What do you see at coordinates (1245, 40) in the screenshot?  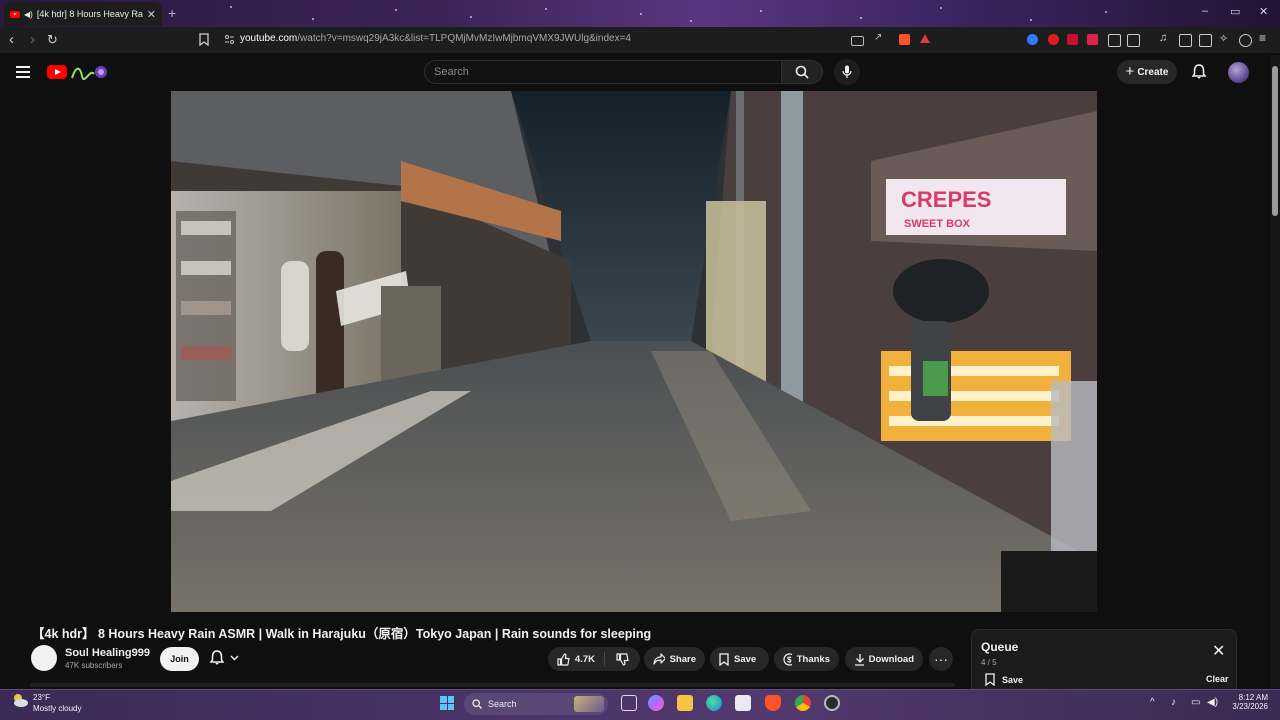 I see `vpn-icon` at bounding box center [1245, 40].